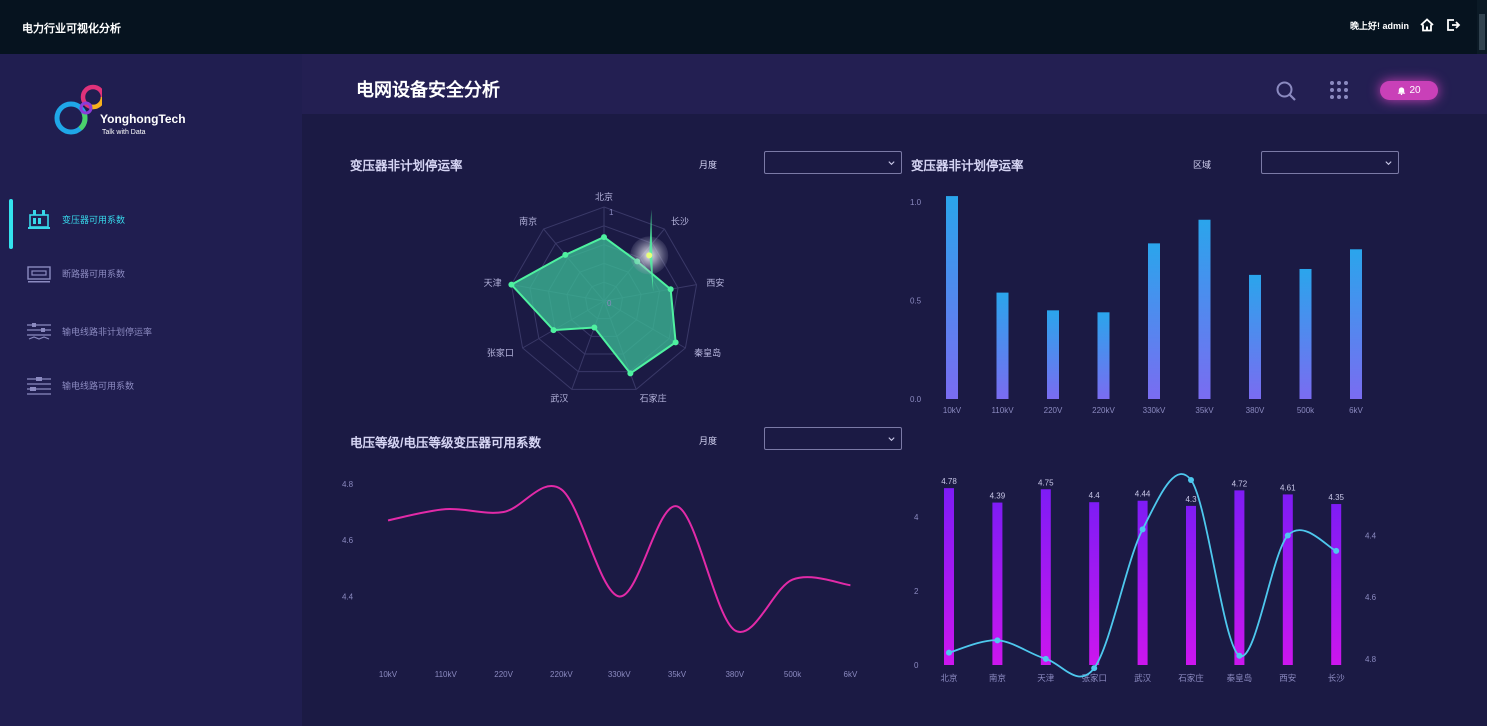 The image size is (1487, 726). I want to click on bar-ytick-label: 0.0, so click(916, 399).